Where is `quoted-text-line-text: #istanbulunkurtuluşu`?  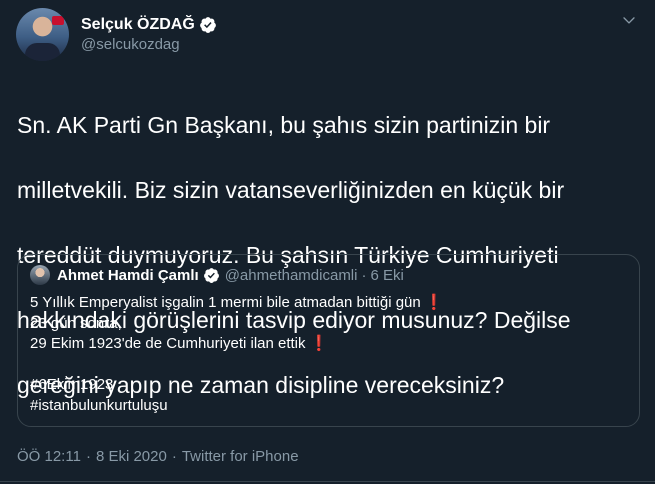 quoted-text-line-text: #istanbulunkurtuluşu is located at coordinates (99, 405).